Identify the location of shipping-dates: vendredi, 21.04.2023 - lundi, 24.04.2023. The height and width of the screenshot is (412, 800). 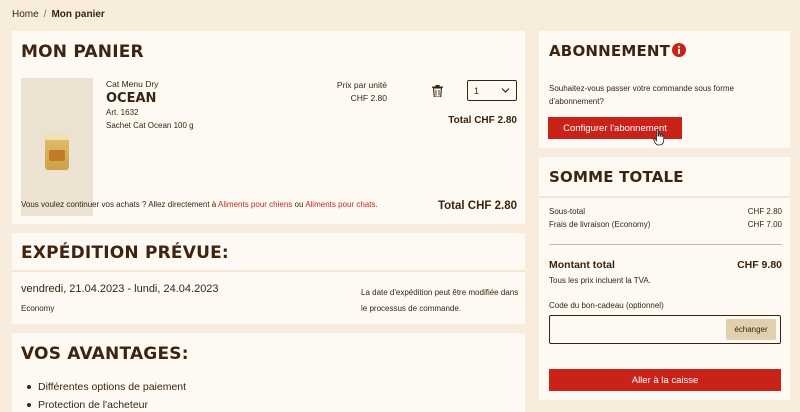
(120, 289).